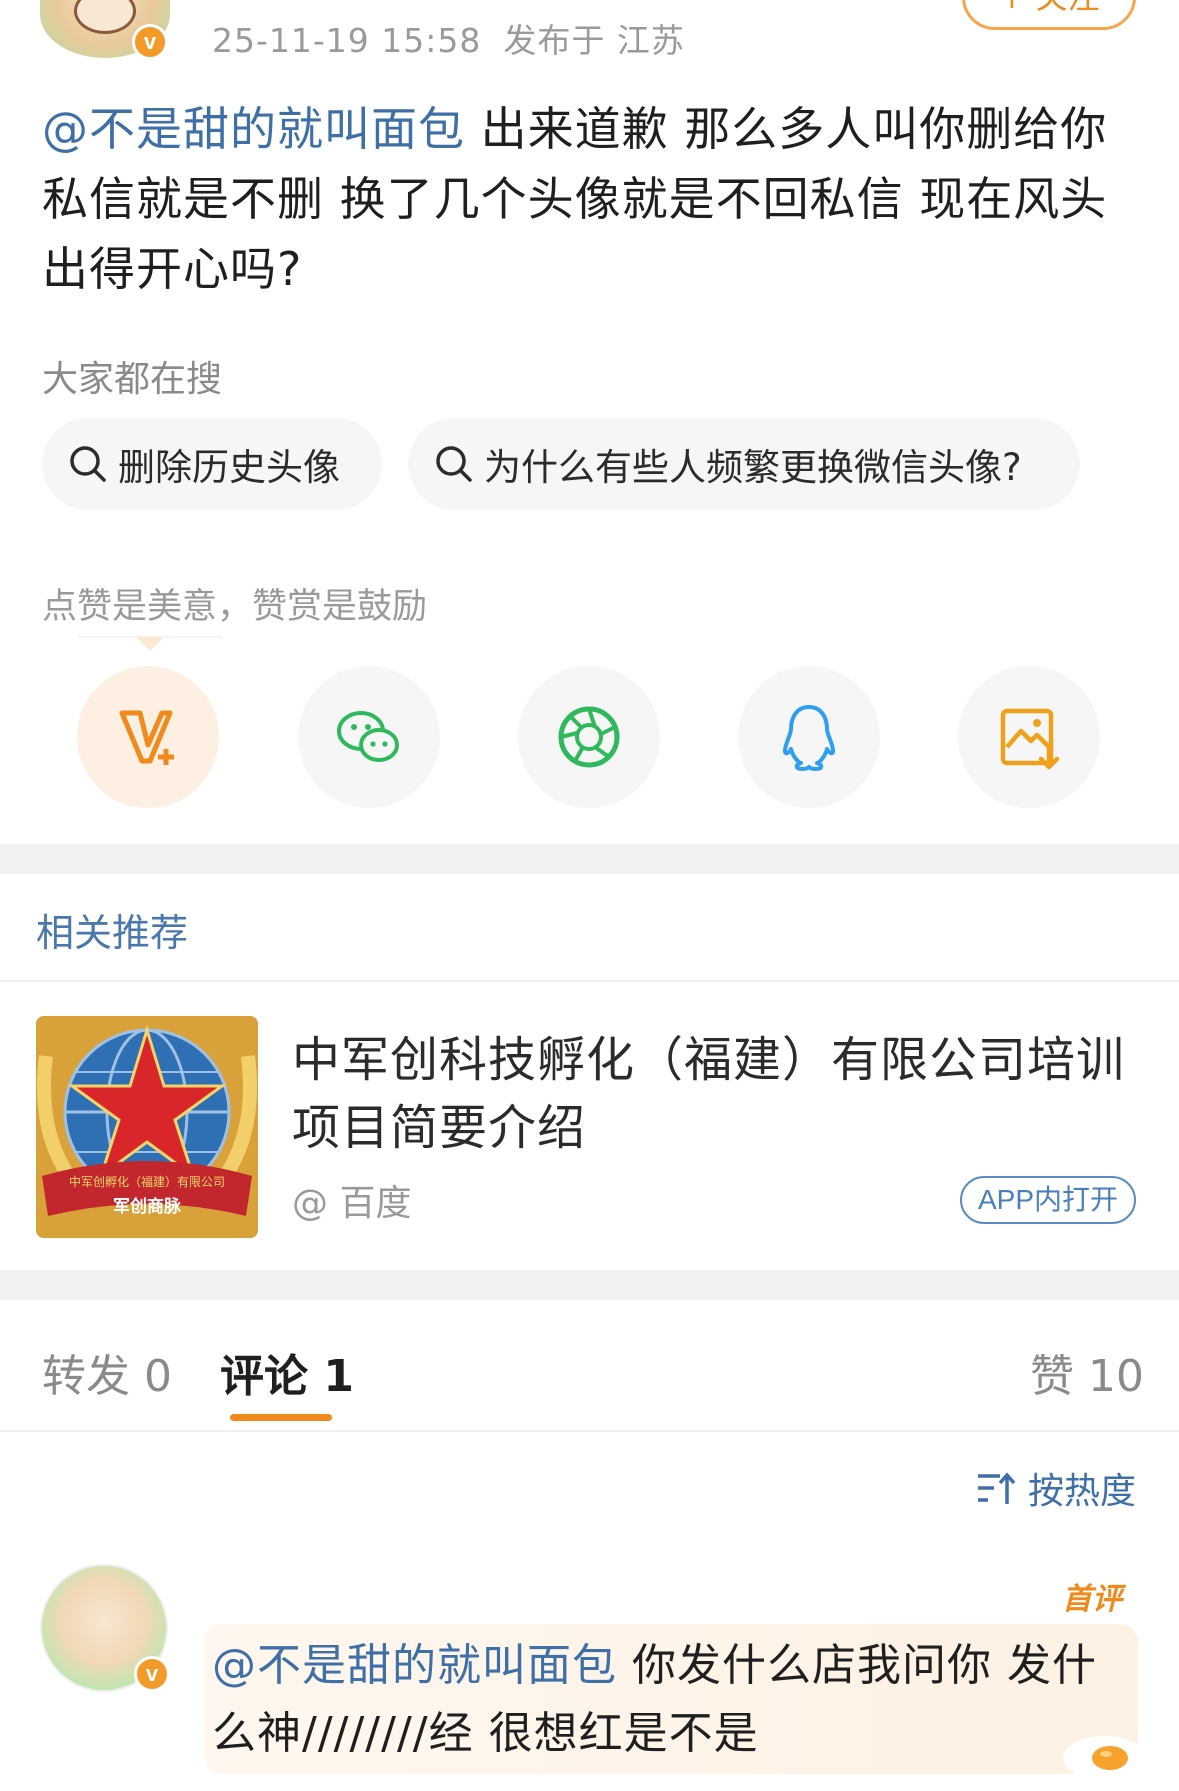  What do you see at coordinates (235, 607) in the screenshot?
I see `reward-title: 点赞是美意，赞赏是鼓励` at bounding box center [235, 607].